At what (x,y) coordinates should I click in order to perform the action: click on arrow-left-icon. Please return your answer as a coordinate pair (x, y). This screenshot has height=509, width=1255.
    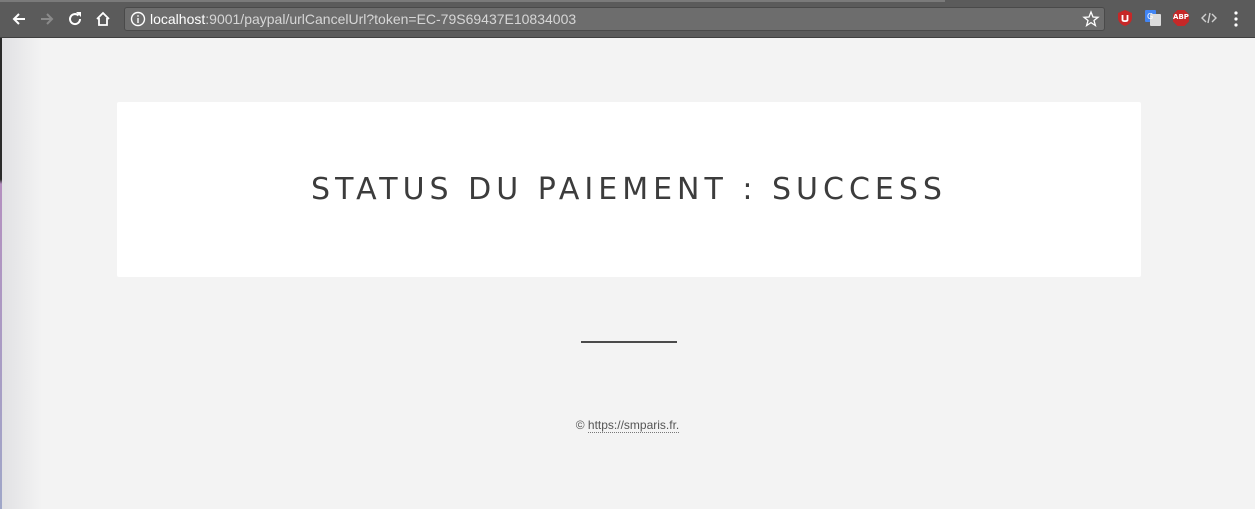
    Looking at the image, I should click on (18, 19).